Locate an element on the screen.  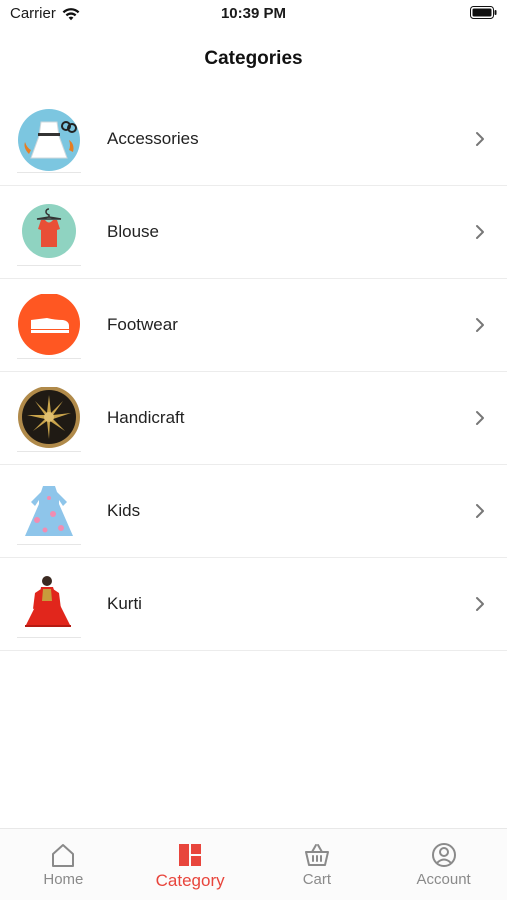
tab-account: Account is located at coordinates (443, 864).